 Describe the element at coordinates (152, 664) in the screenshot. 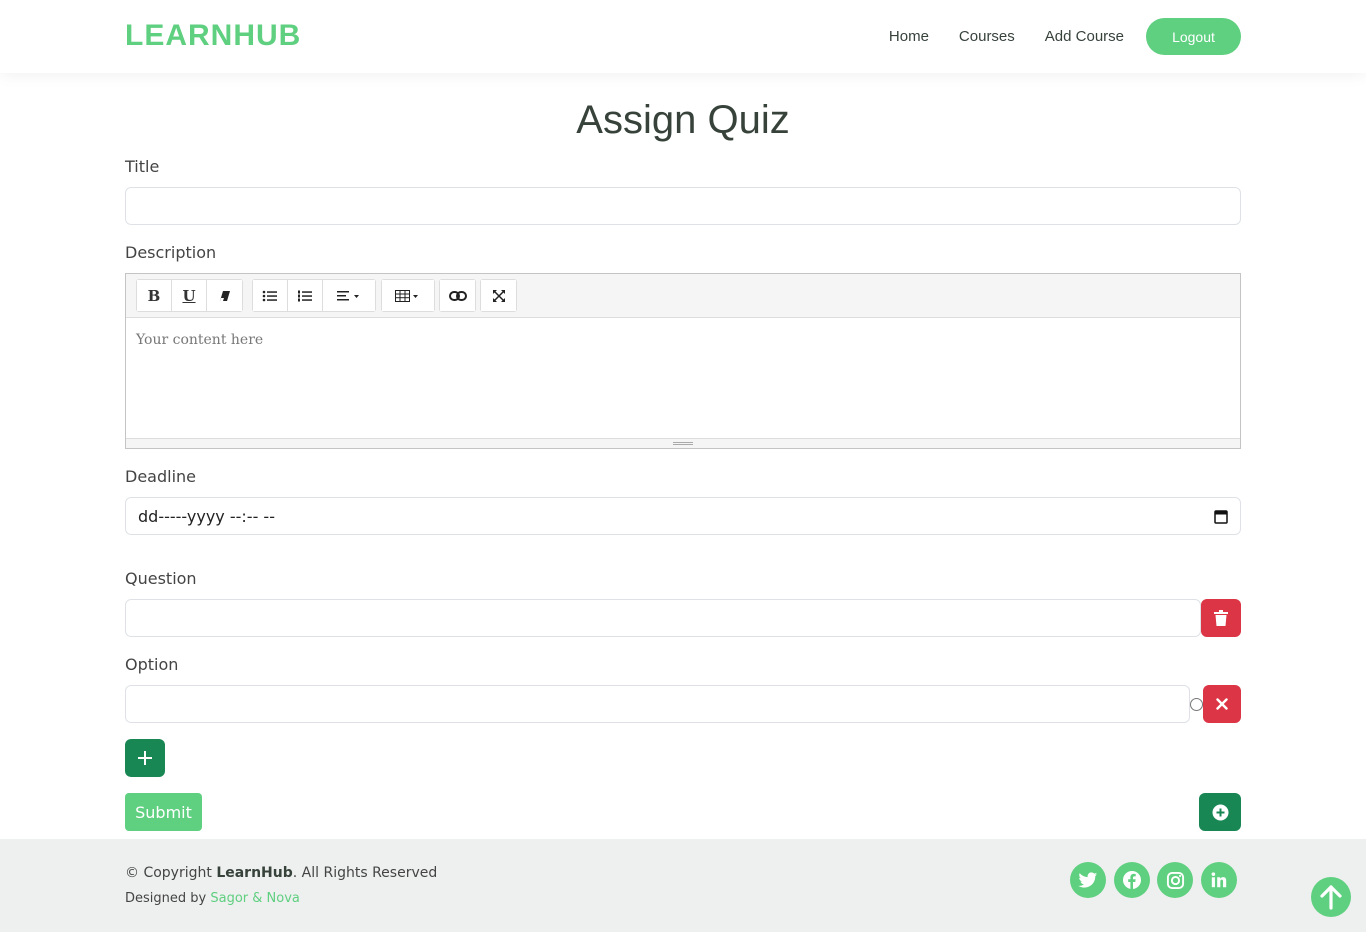

I see `option-label: Option` at that location.